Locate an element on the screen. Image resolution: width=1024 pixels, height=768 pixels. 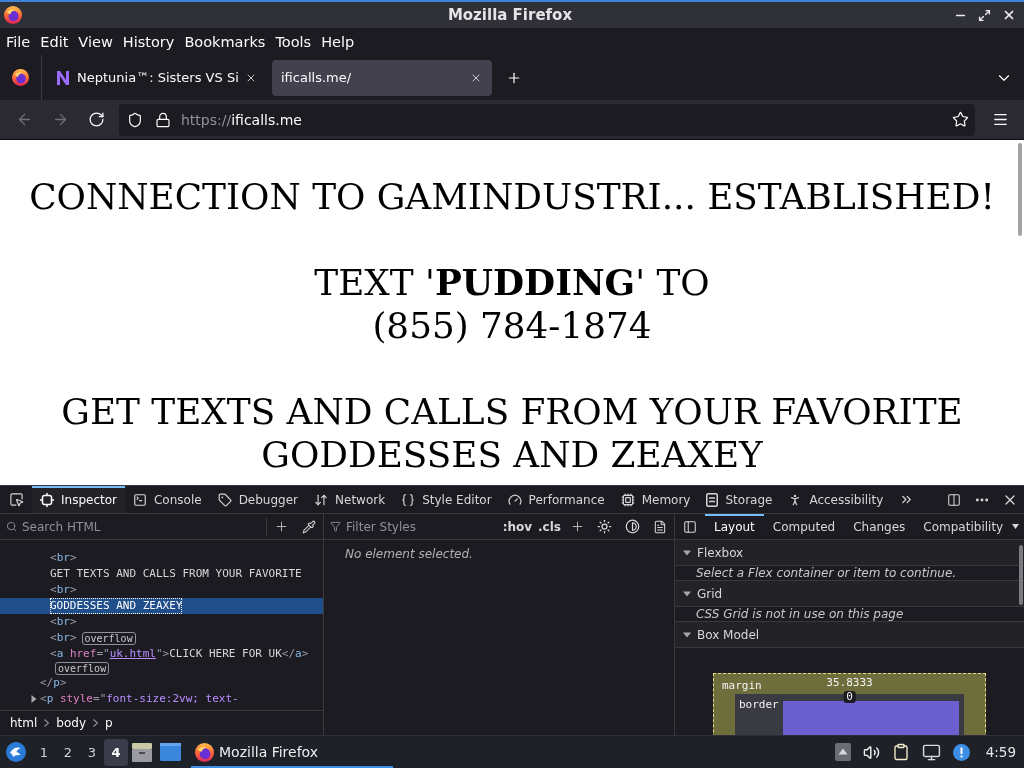
devtools-tab: Debugger is located at coordinates (258, 499).